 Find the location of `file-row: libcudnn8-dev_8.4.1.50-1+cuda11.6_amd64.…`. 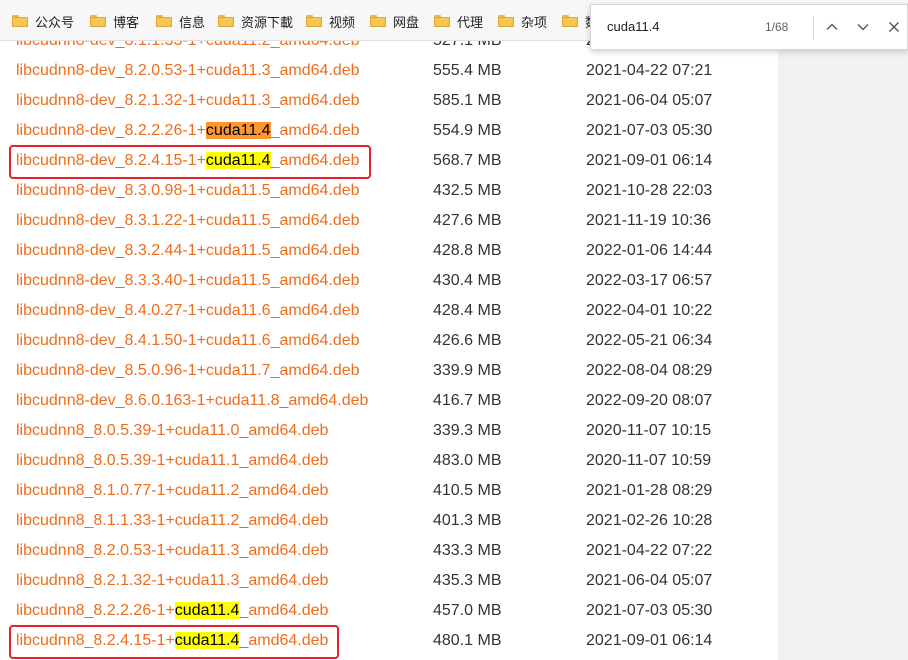

file-row: libcudnn8-dev_8.4.1.50-1+cuda11.6_amd64.… is located at coordinates (389, 341).